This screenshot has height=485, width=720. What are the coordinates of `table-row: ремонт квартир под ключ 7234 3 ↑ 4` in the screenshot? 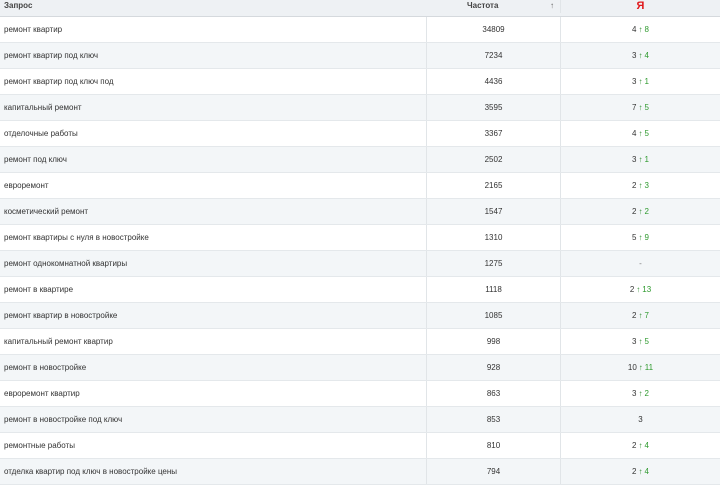 It's located at (360, 56).